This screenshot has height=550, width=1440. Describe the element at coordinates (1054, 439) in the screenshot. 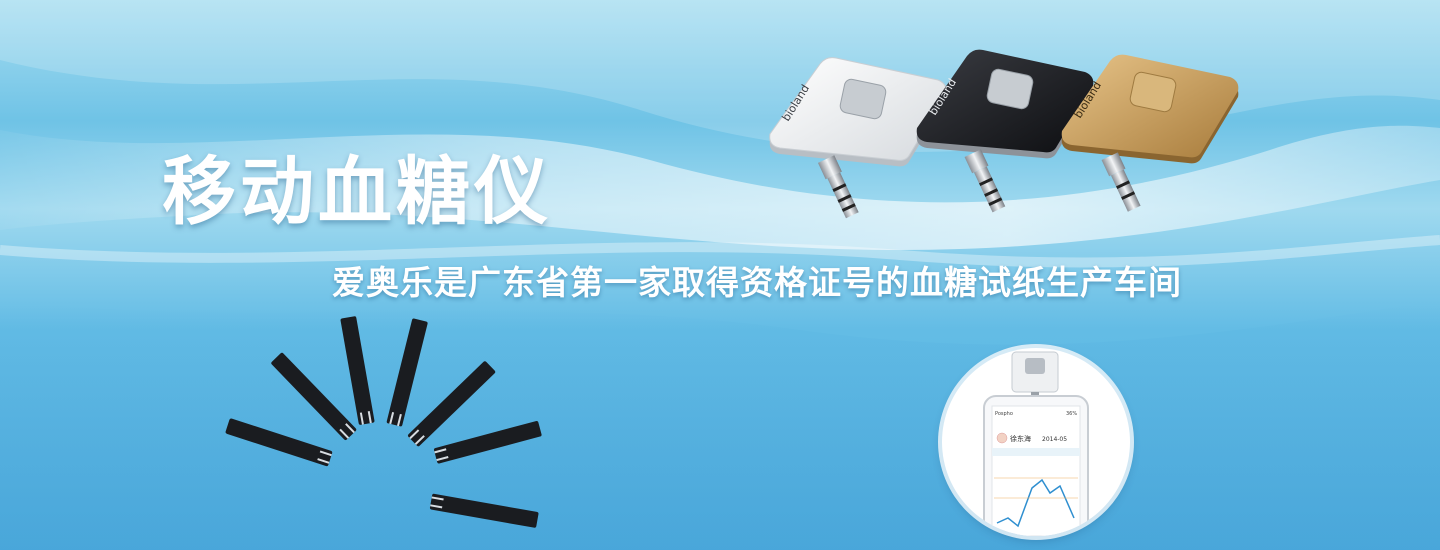

I see `phone-date: 2014-05` at that location.